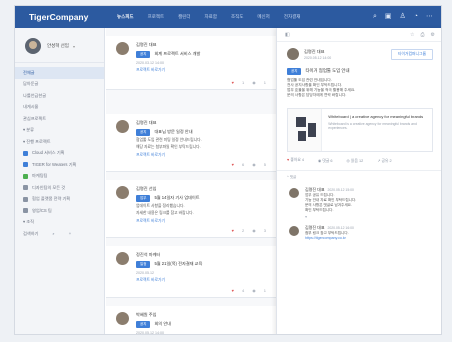 Image resolution: width=452 pixels, height=342 pixels. Describe the element at coordinates (314, 51) in the screenshot. I see `detail-author: 김명진 대표` at that location.